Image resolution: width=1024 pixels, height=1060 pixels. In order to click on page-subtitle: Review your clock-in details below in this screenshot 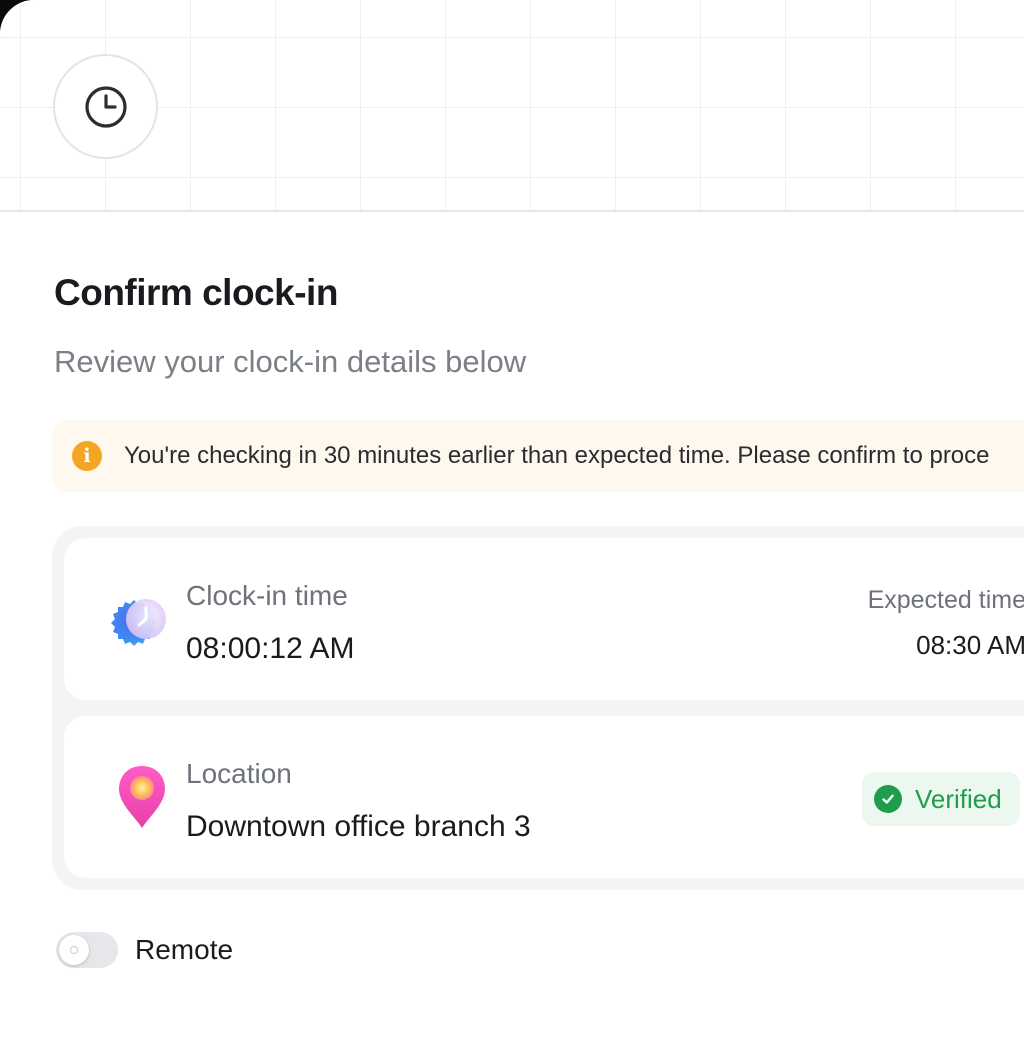, I will do `click(290, 361)`.